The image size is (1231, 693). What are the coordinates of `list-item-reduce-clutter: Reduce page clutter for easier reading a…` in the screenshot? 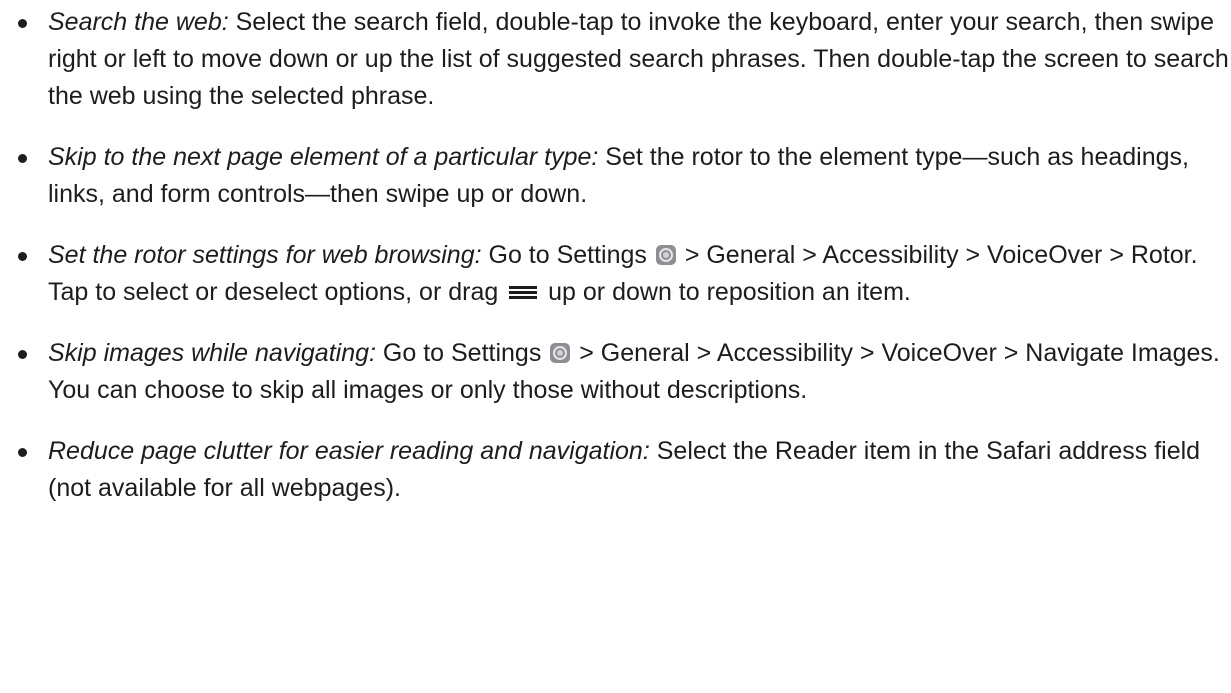 It's located at (615, 470).